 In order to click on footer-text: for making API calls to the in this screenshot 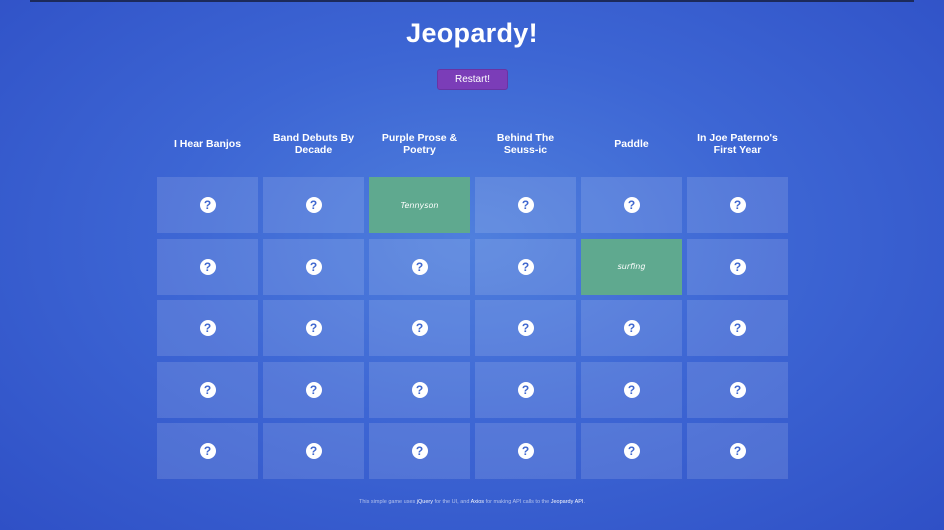, I will do `click(517, 502)`.